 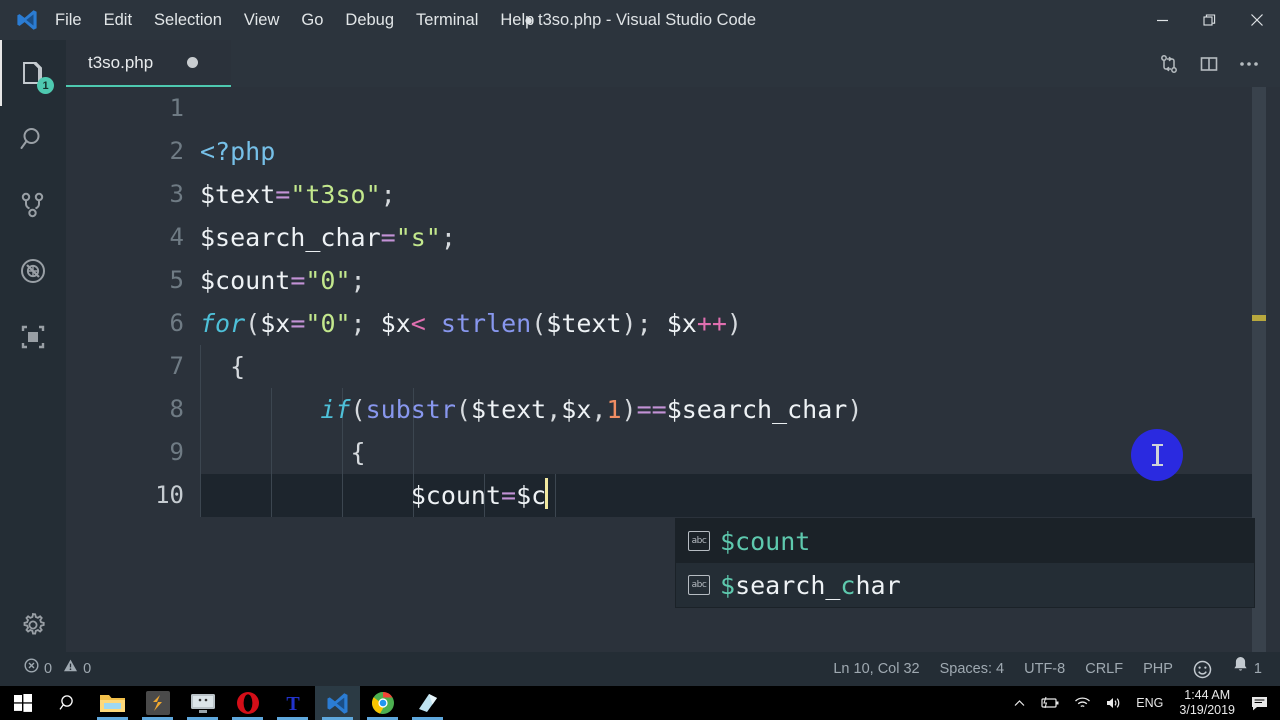 What do you see at coordinates (1019, 703) in the screenshot?
I see `chevron-up-icon` at bounding box center [1019, 703].